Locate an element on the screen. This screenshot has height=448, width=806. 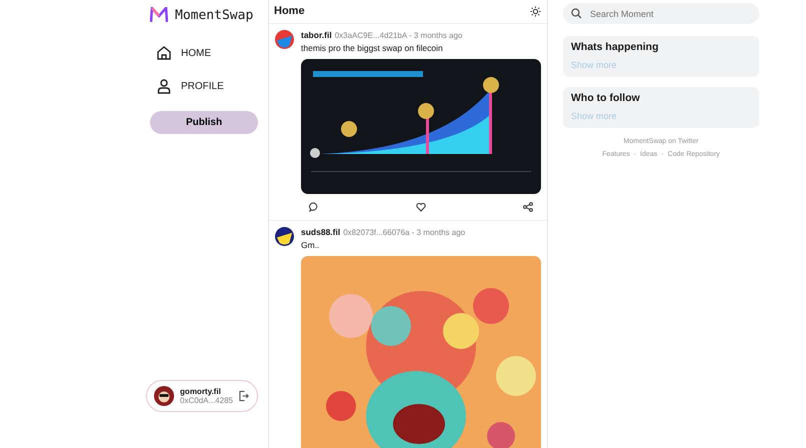
nav-item: HOME is located at coordinates (204, 53).